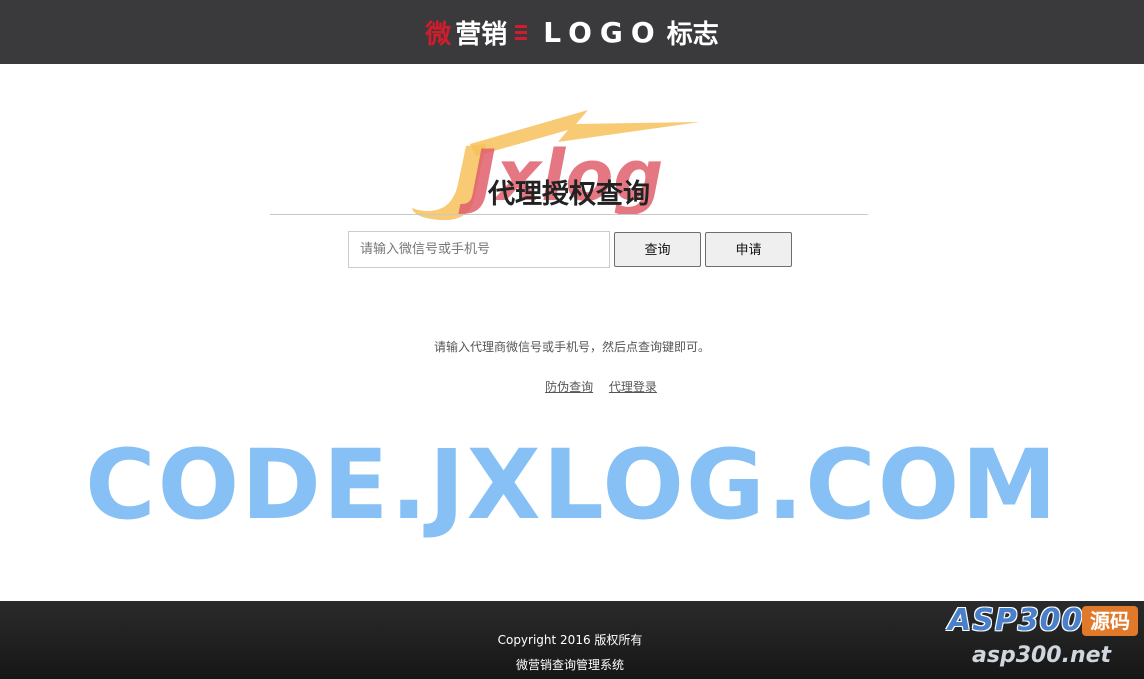  What do you see at coordinates (569, 387) in the screenshot?
I see `anti-counterfeit-link: 防伪查询` at bounding box center [569, 387].